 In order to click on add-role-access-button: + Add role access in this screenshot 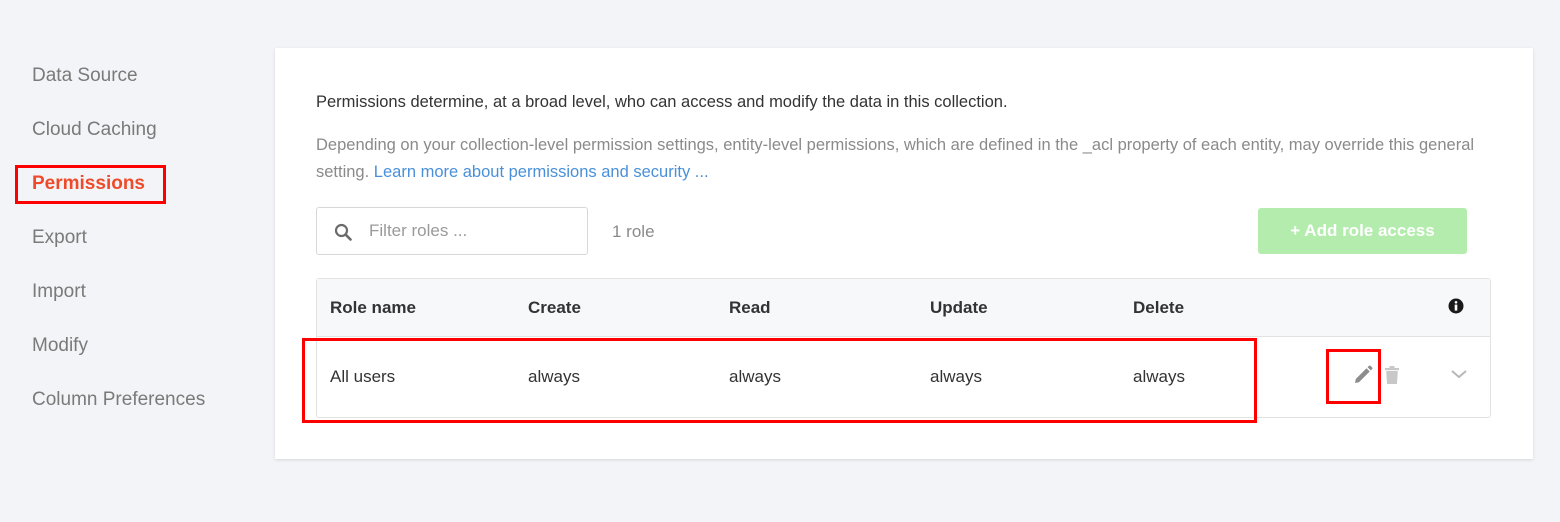, I will do `click(1362, 231)`.